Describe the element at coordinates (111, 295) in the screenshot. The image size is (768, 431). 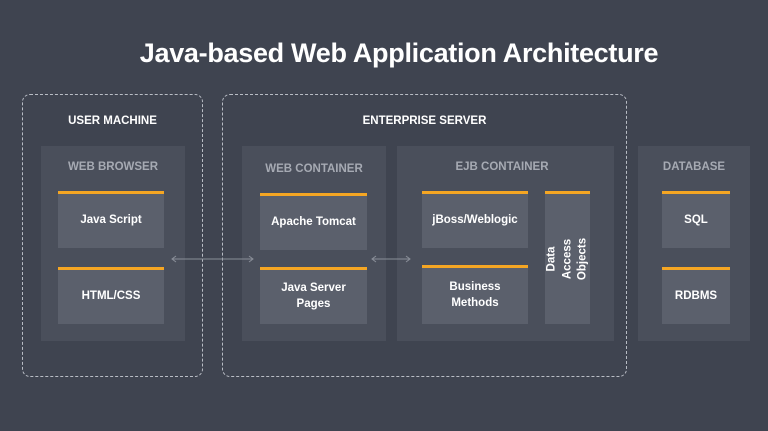
I see `html-css-box: HTML/CSS` at that location.